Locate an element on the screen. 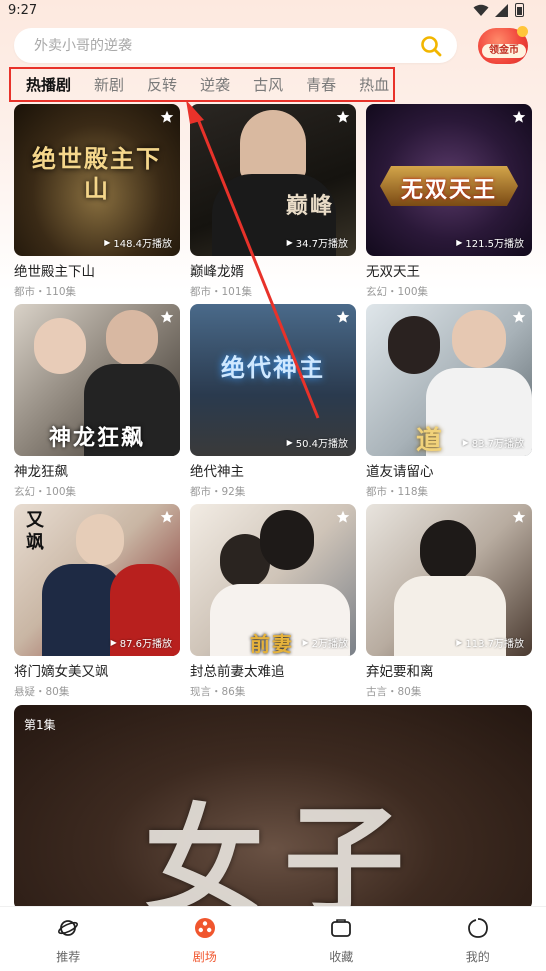 The image size is (546, 971). banner-art-text: 女子 is located at coordinates (284, 851).